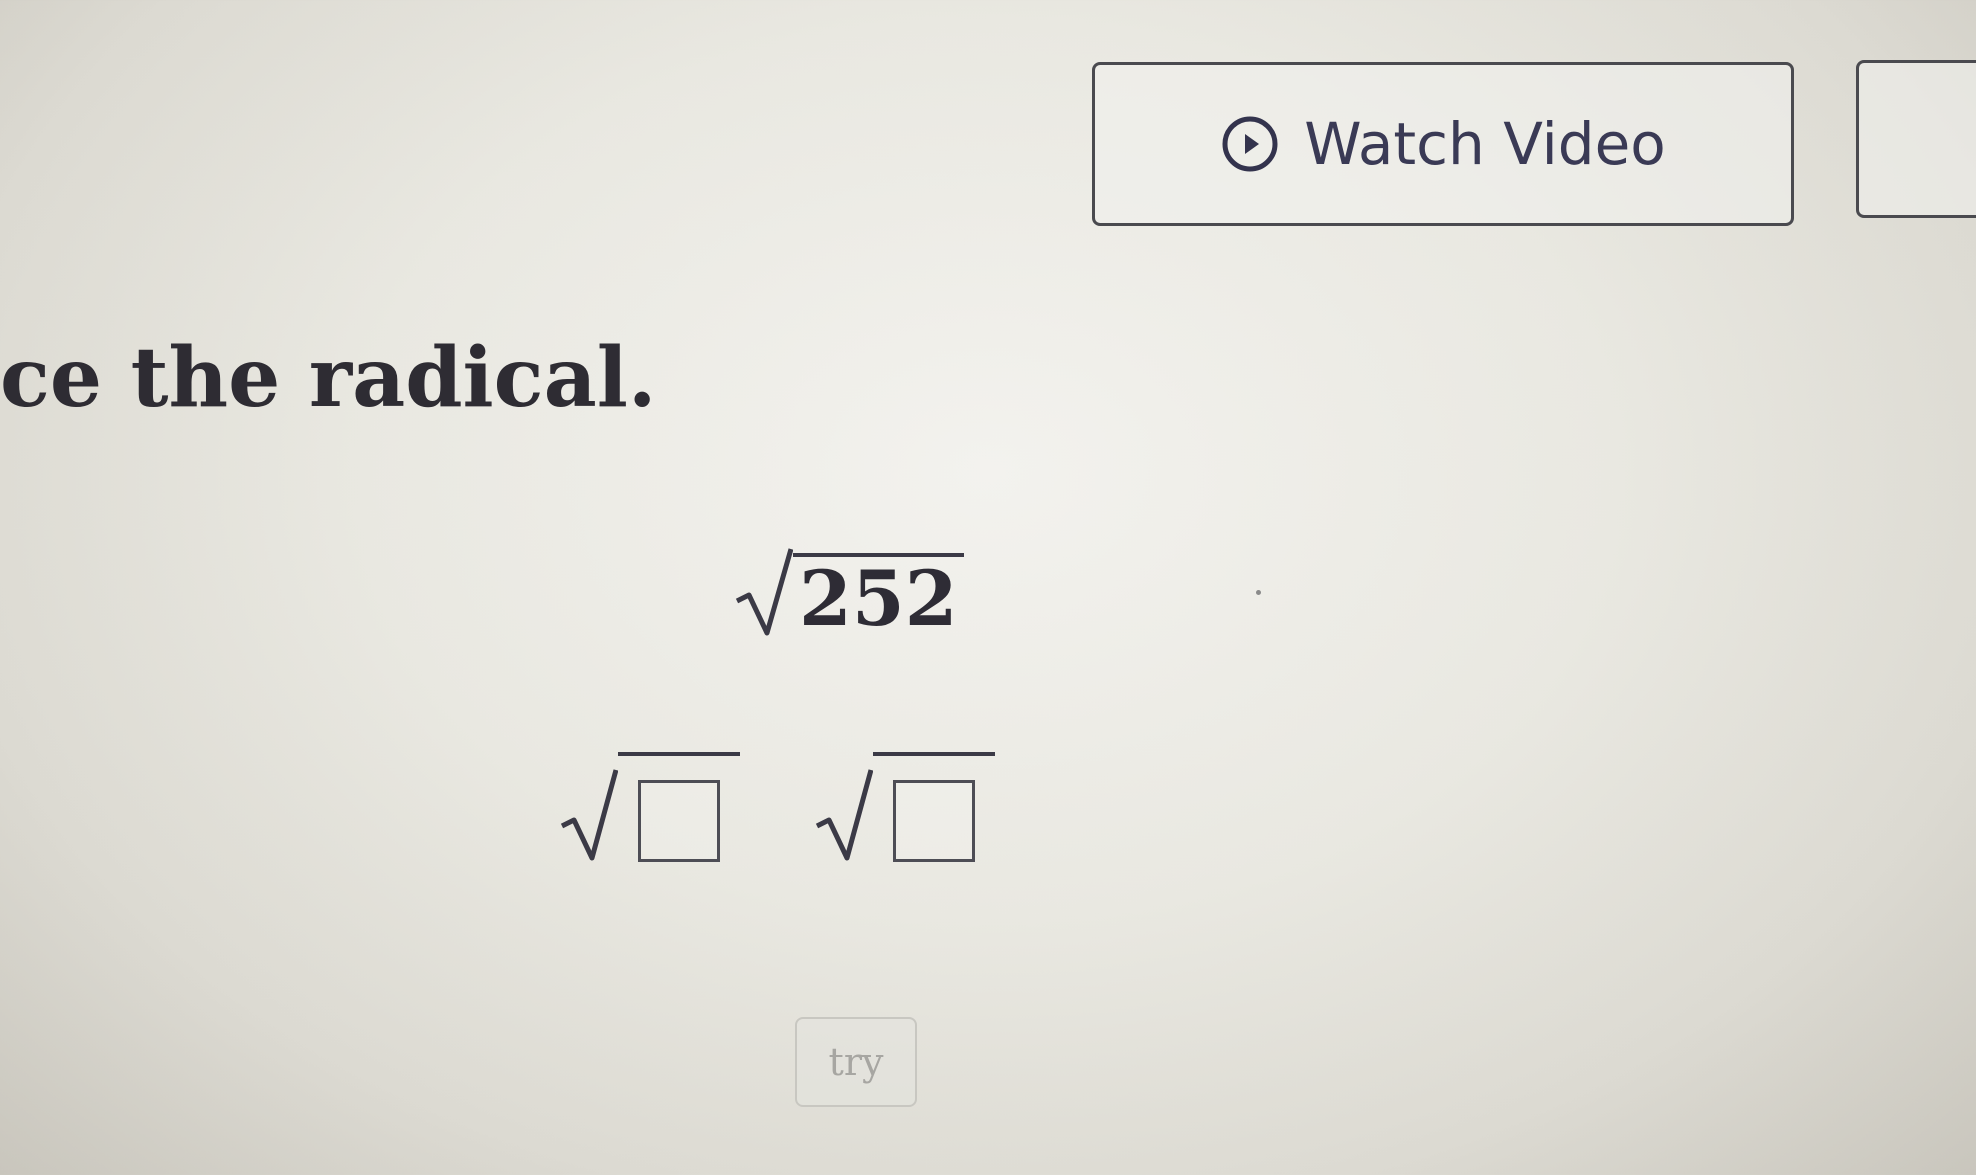 This screenshot has width=1976, height=1175. I want to click on stray-dot, so click(1258, 592).